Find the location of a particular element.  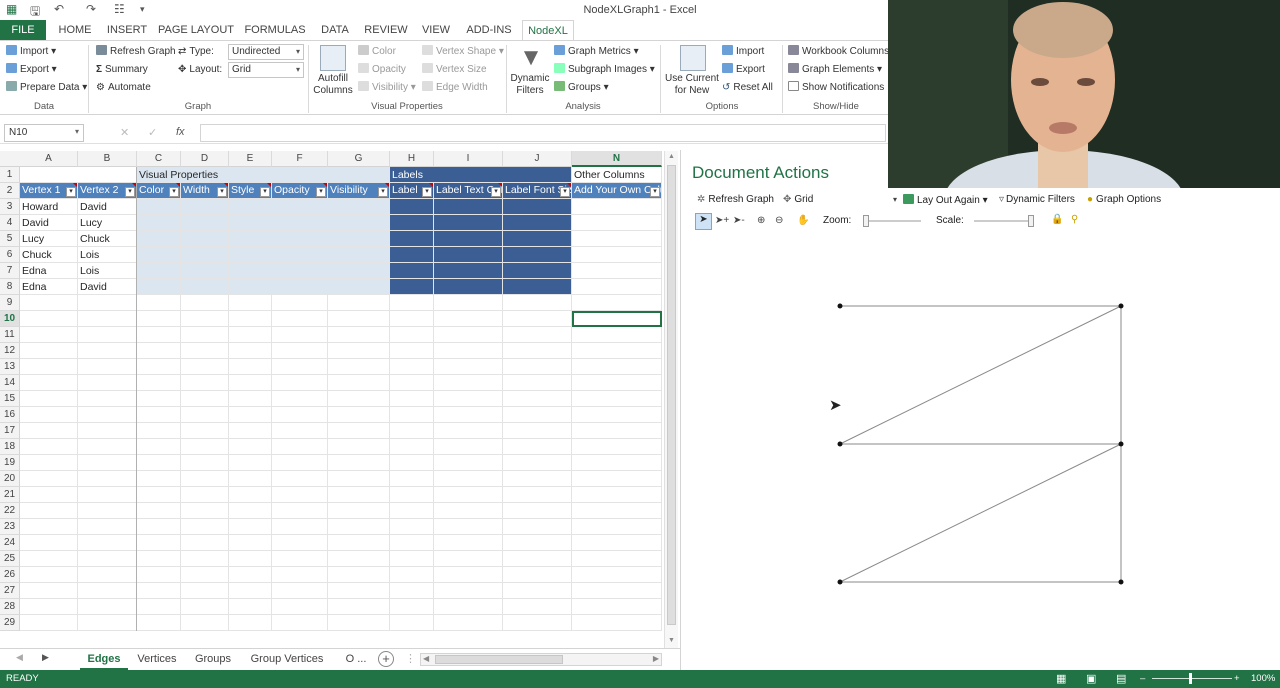

vertex-cell: Edna is located at coordinates (49, 271).